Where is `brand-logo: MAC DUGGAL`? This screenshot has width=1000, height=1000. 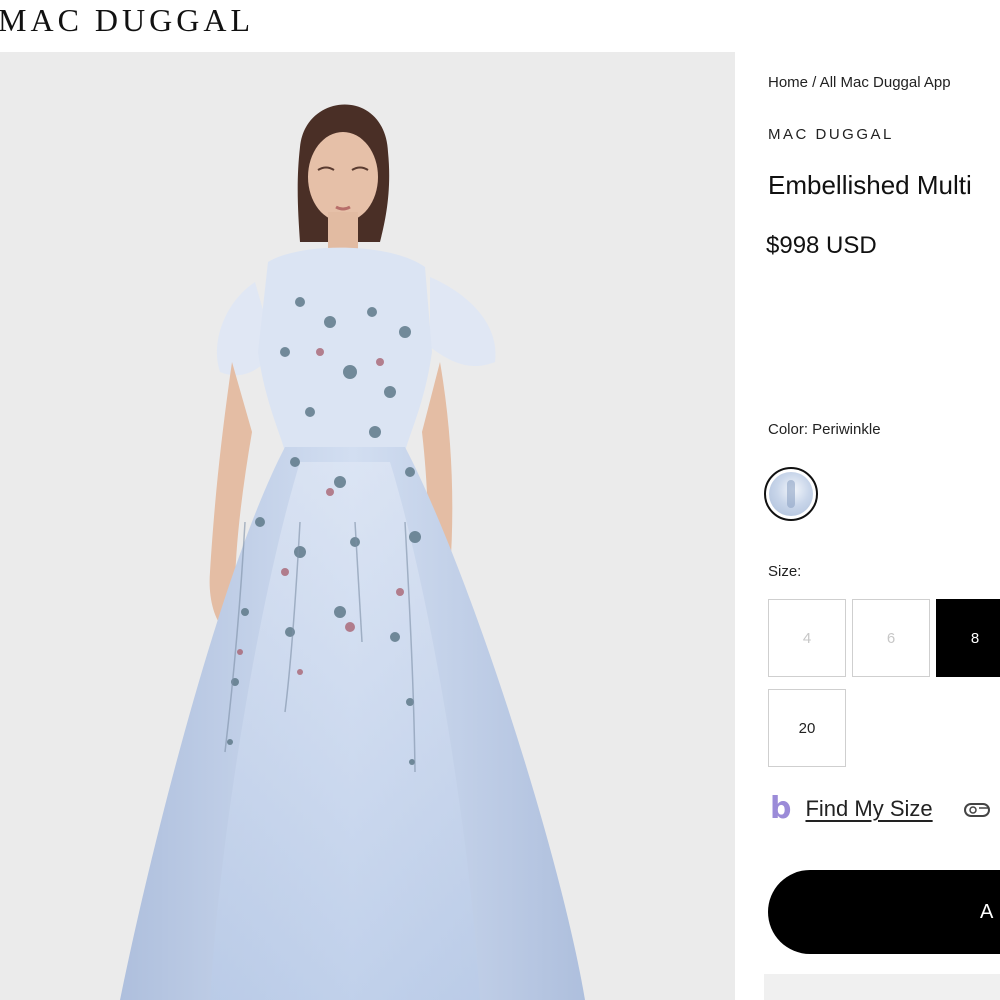 brand-logo: MAC DUGGAL is located at coordinates (127, 20).